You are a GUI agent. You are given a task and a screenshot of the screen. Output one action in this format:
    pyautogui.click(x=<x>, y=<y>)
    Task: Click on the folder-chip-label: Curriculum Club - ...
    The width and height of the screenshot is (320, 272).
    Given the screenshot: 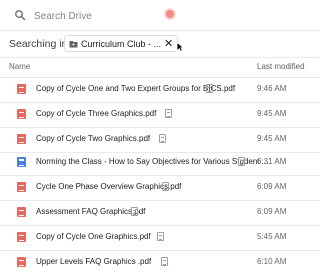 What is the action you would take?
    pyautogui.click(x=121, y=44)
    